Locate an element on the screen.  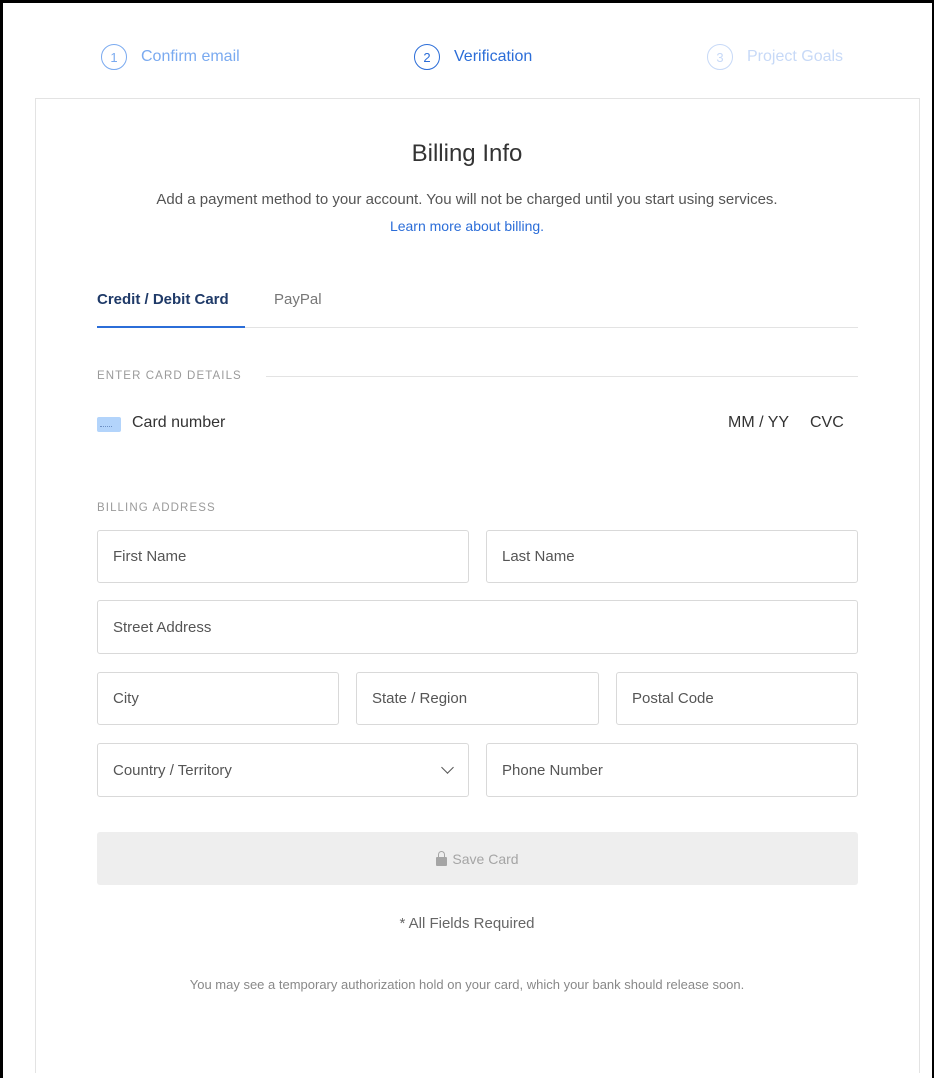
card-expiry-input: MM / YY is located at coordinates (758, 423).